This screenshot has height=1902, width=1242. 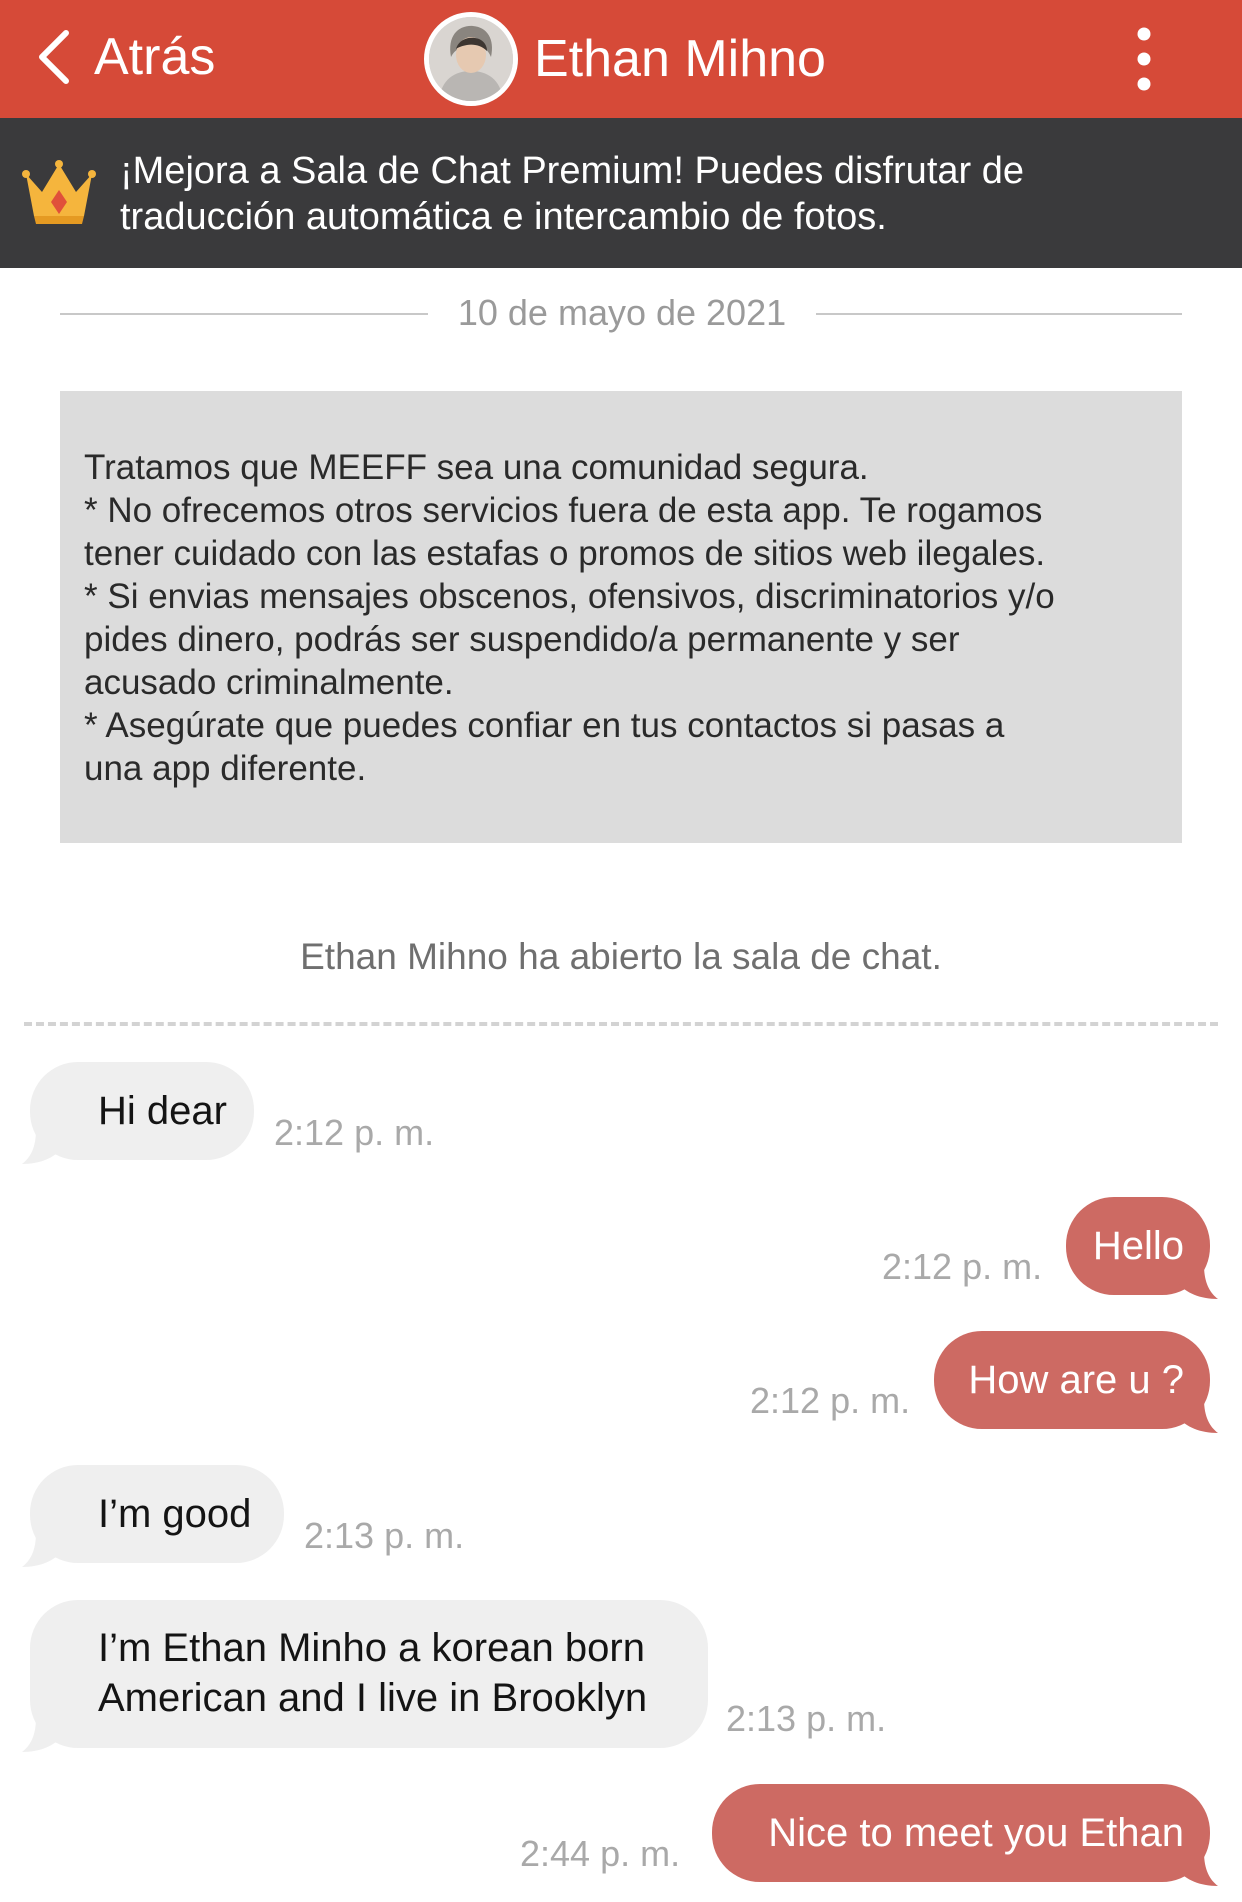 I want to click on outgoing-message-bubble: Nice to meet you Ethan, so click(x=965, y=1835).